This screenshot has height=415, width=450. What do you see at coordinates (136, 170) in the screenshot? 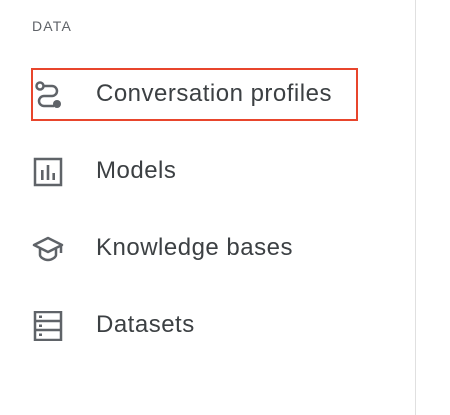
I see `sidebar-item-label: Models` at bounding box center [136, 170].